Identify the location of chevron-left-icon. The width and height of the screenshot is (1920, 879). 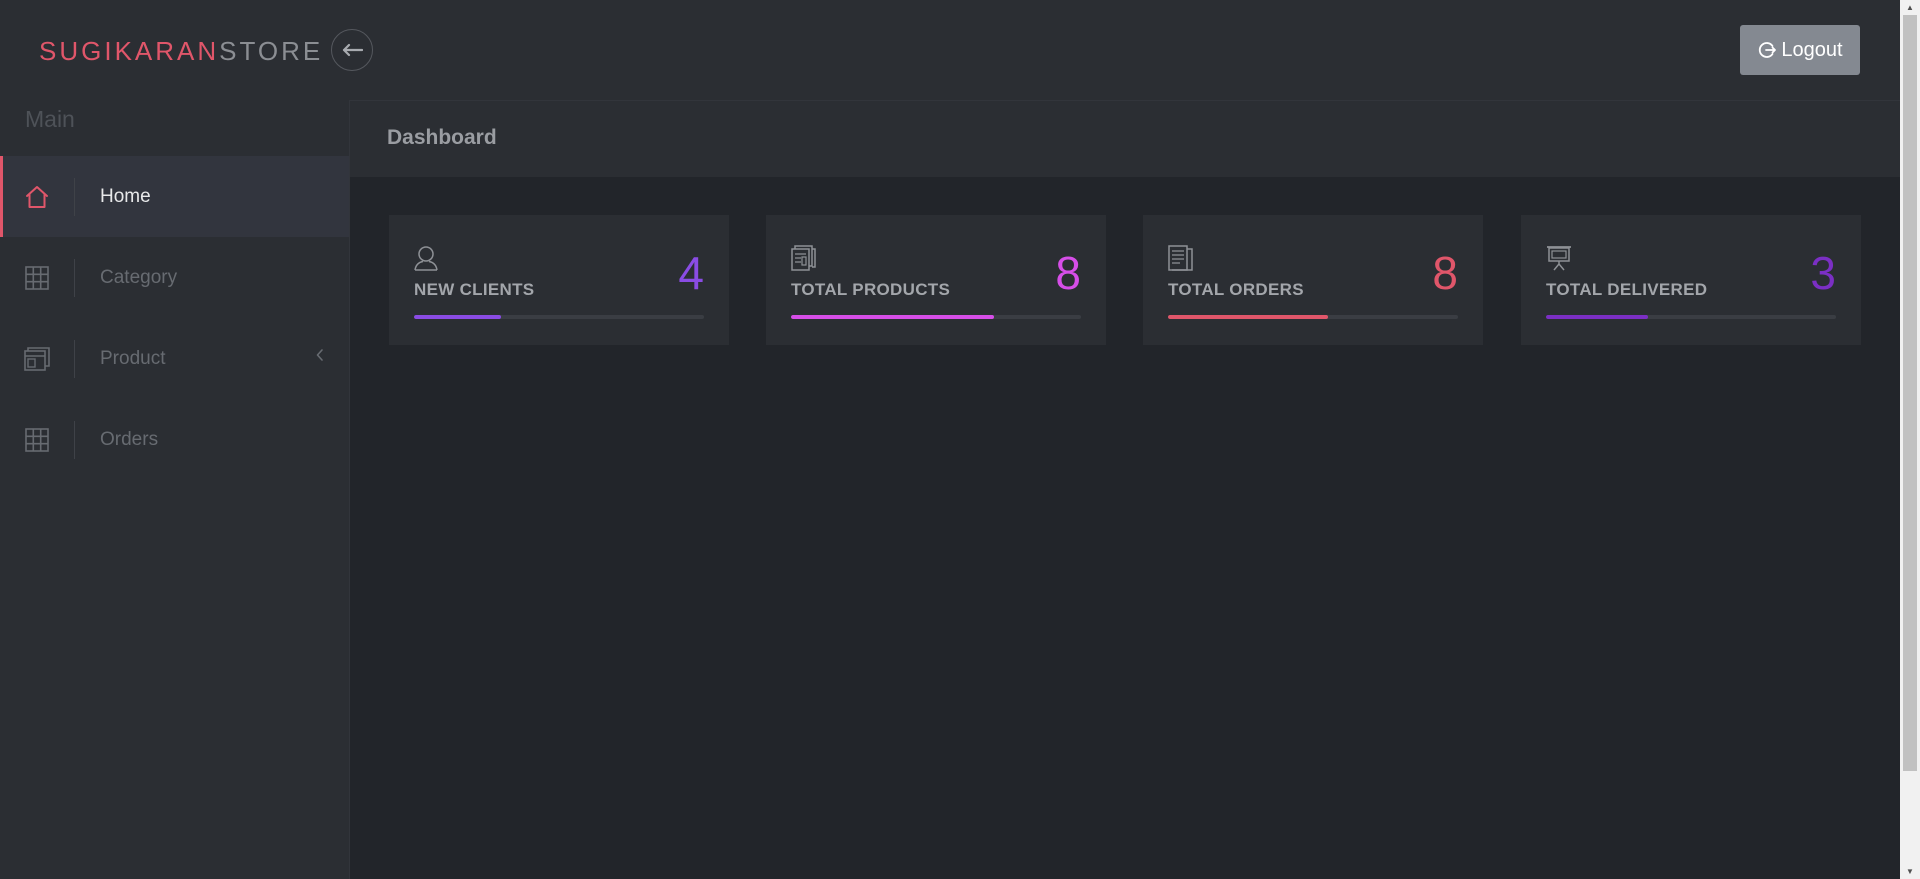
(320, 356).